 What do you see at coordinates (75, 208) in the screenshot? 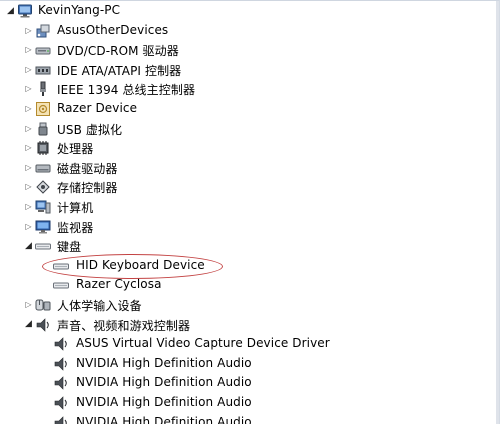
I see `tree-item-label: 计算机` at bounding box center [75, 208].